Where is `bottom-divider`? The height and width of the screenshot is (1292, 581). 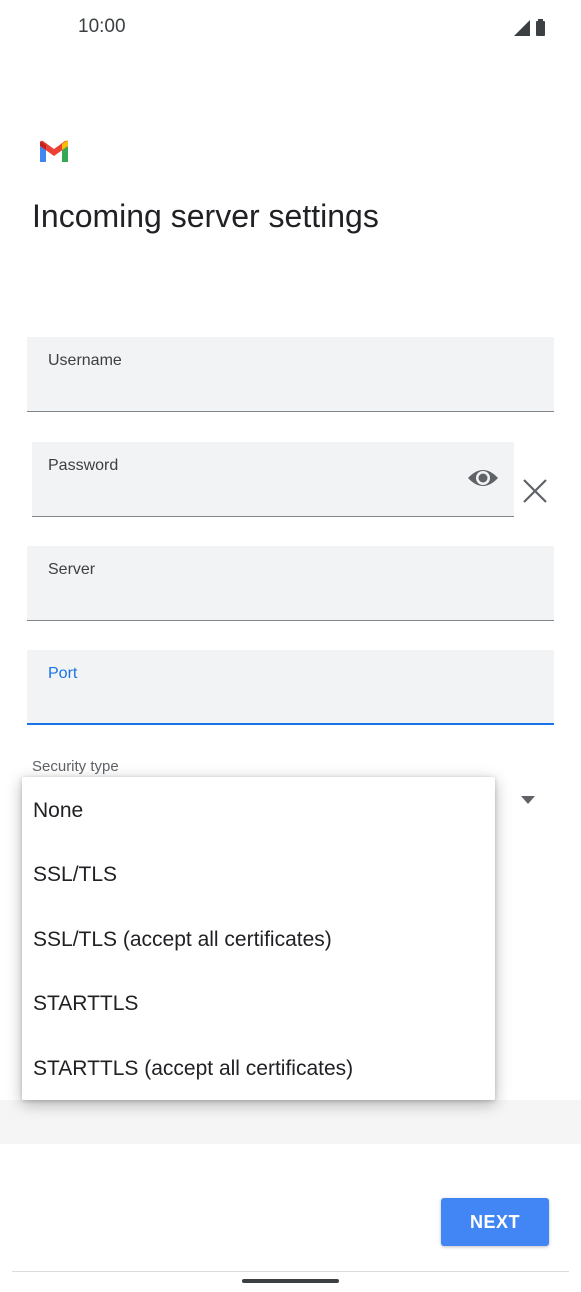 bottom-divider is located at coordinates (290, 1271).